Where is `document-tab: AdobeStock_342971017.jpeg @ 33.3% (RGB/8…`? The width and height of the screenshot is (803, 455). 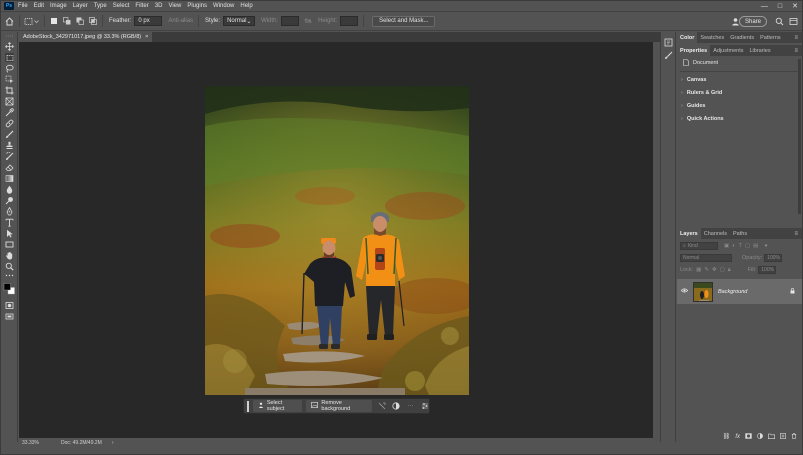 document-tab: AdobeStock_342971017.jpeg @ 33.3% (RGB/8… is located at coordinates (86, 37).